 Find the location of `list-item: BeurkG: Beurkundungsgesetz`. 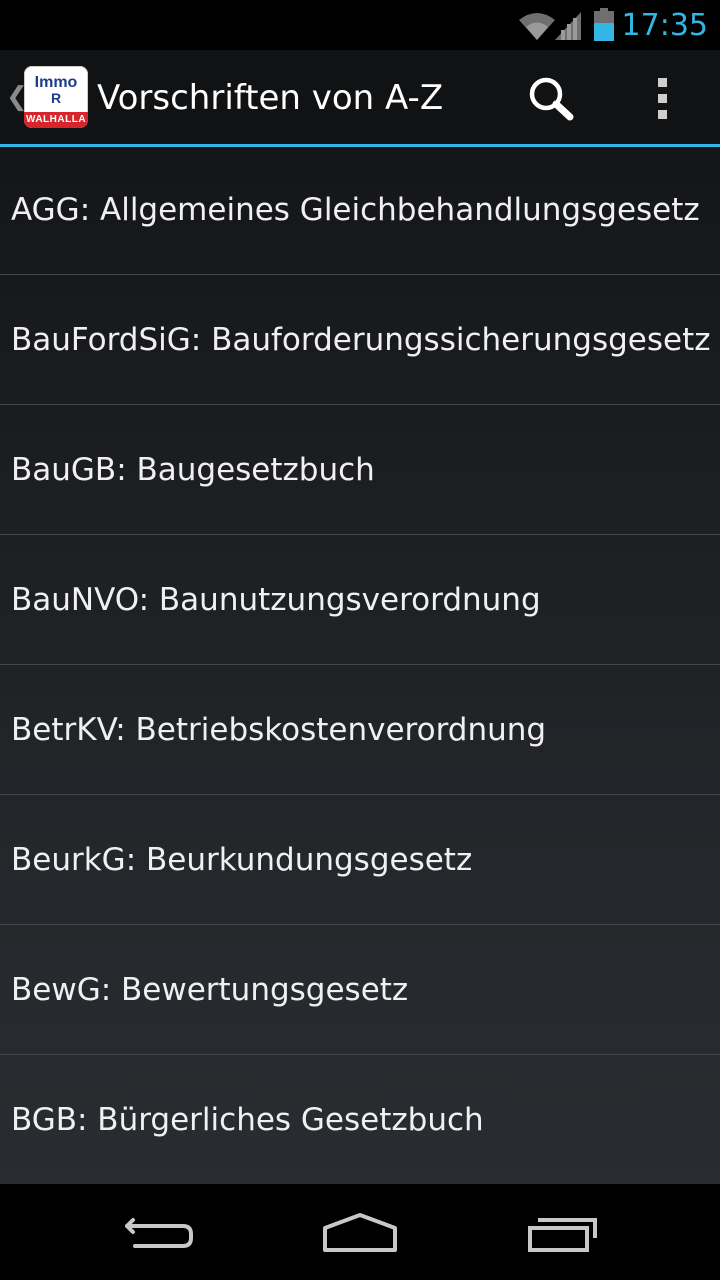

list-item: BeurkG: Beurkundungsgesetz is located at coordinates (360, 860).